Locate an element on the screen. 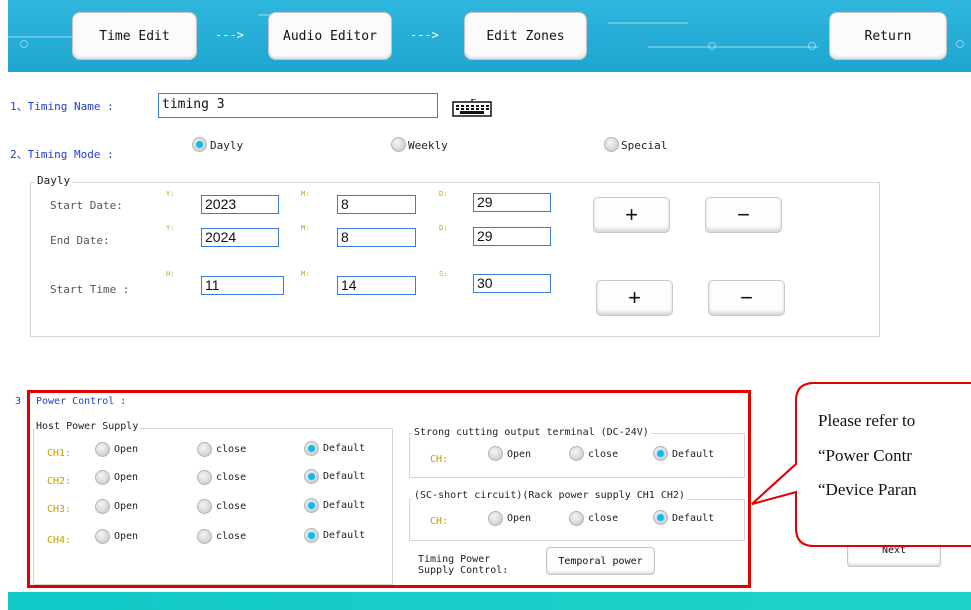  second-tag: S: is located at coordinates (443, 274).